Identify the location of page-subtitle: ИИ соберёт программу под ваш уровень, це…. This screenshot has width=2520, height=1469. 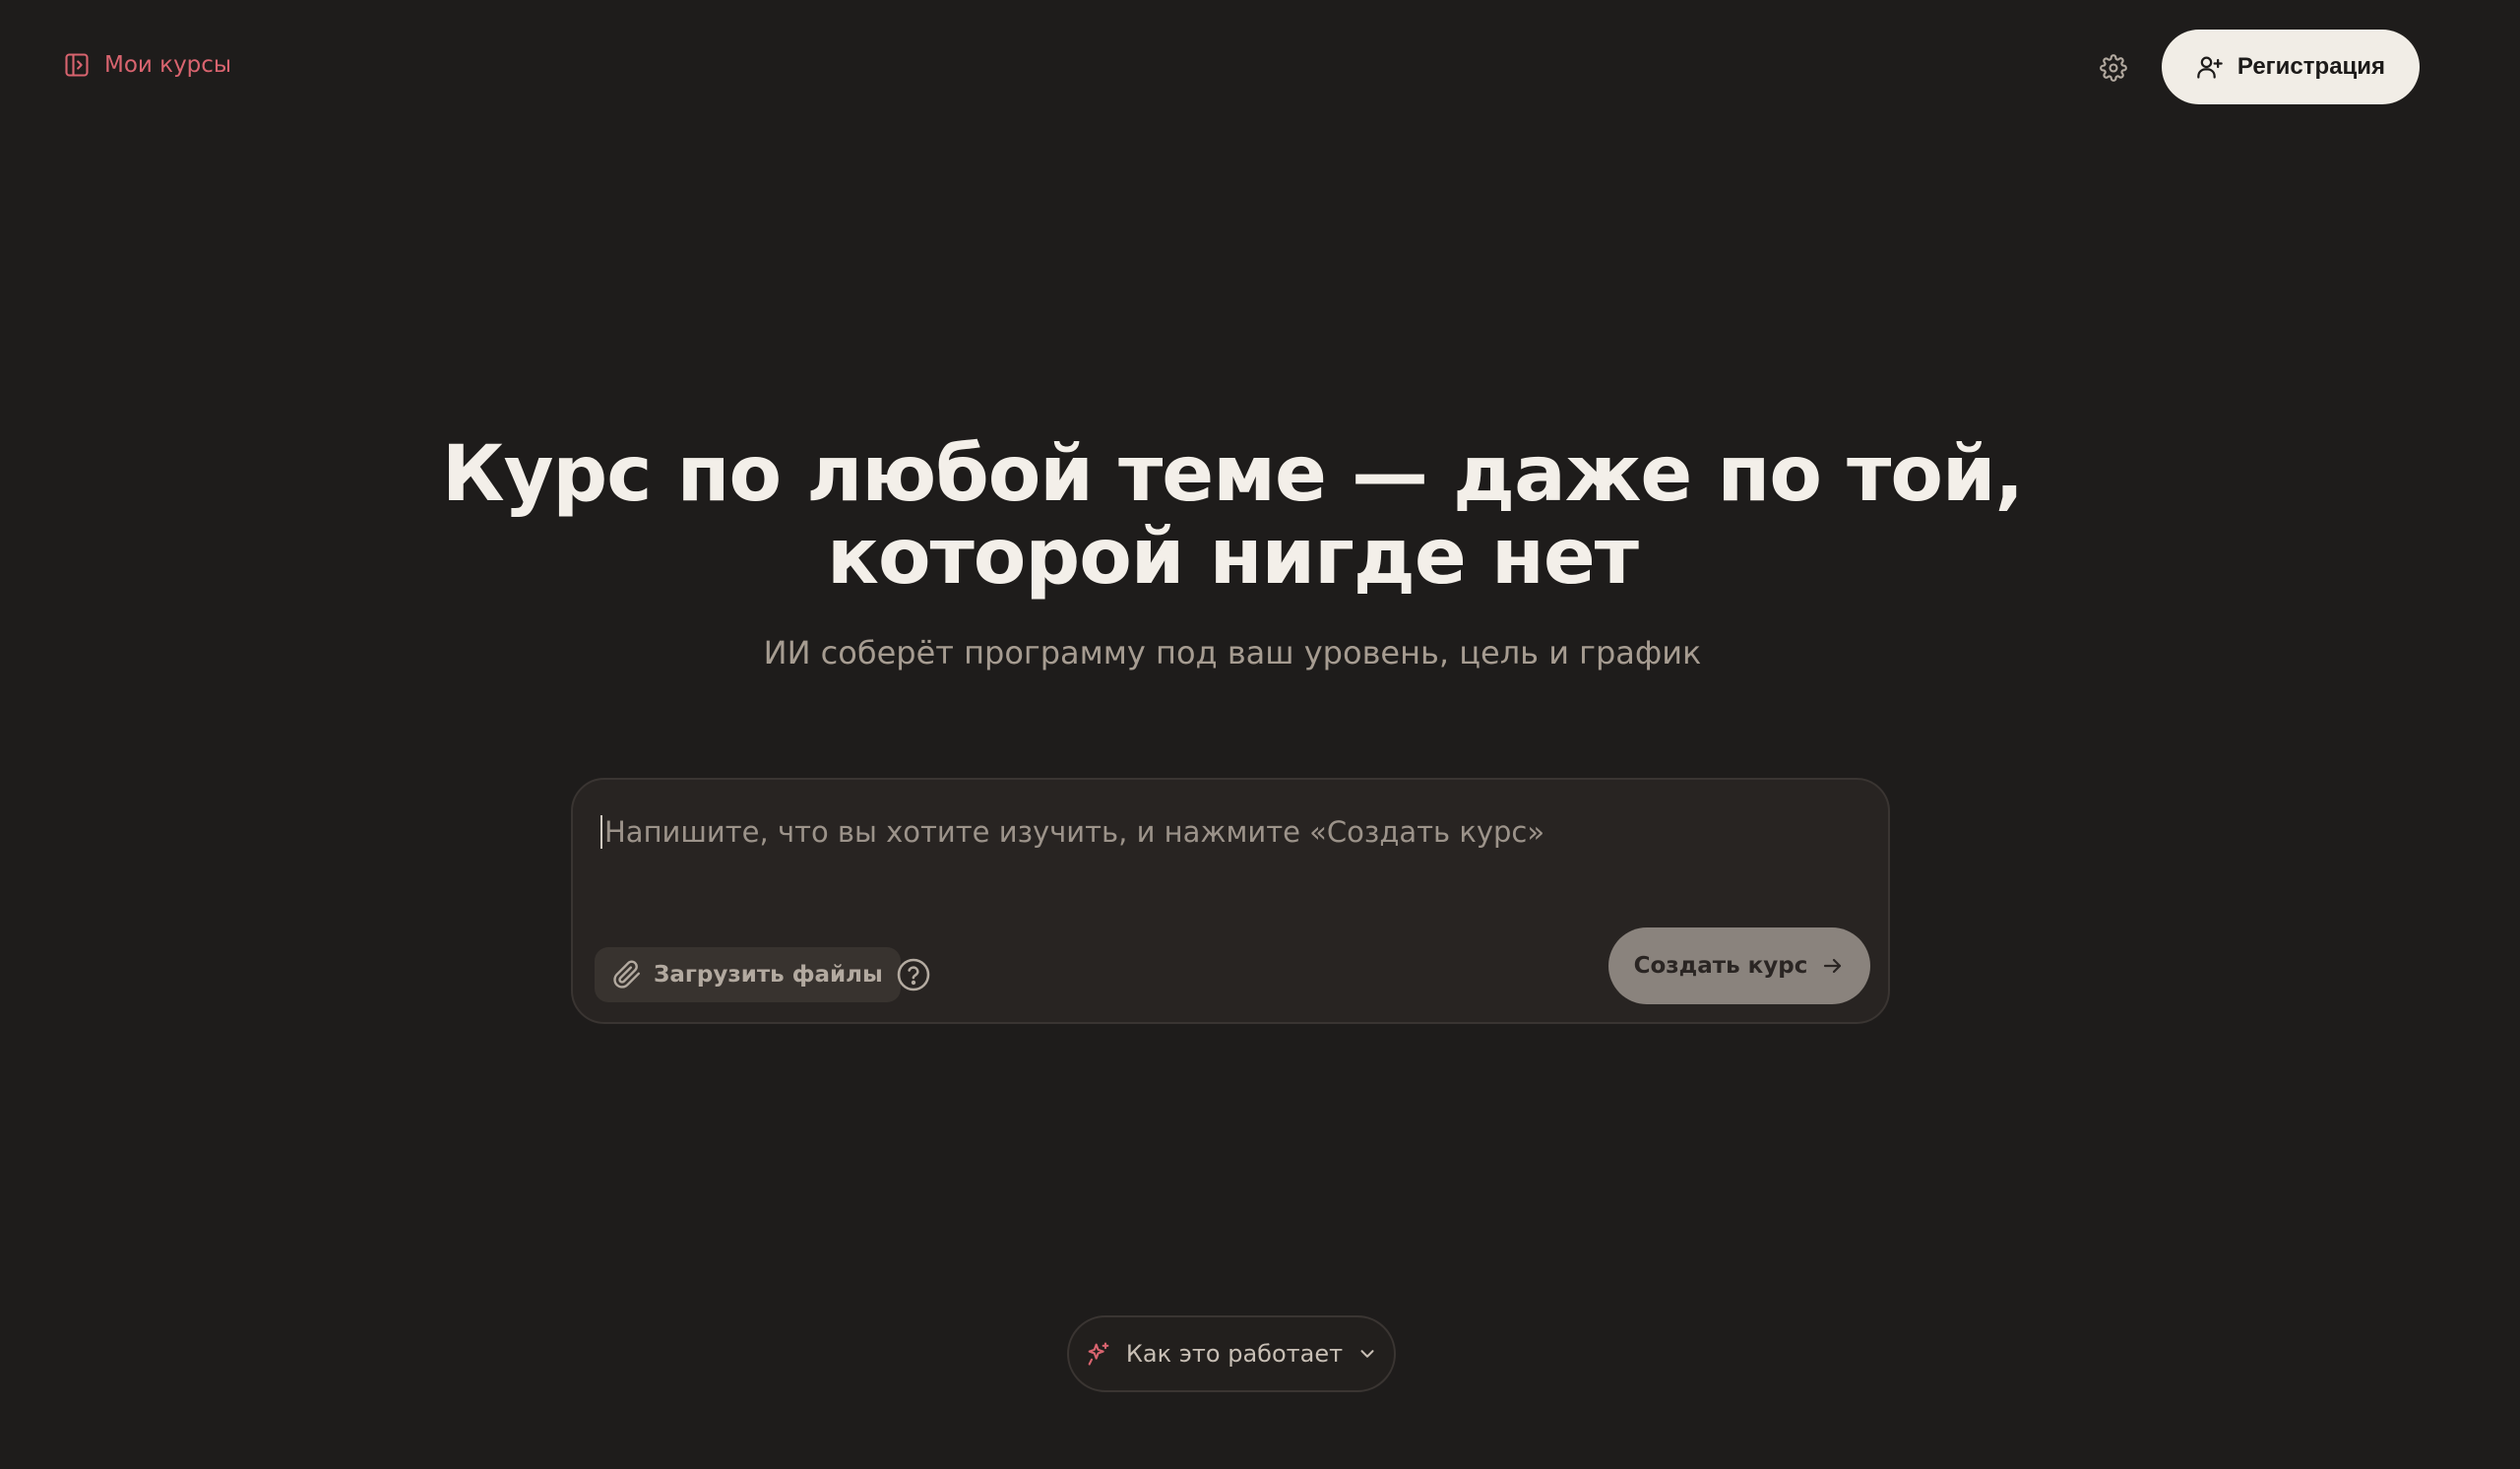
(1232, 653).